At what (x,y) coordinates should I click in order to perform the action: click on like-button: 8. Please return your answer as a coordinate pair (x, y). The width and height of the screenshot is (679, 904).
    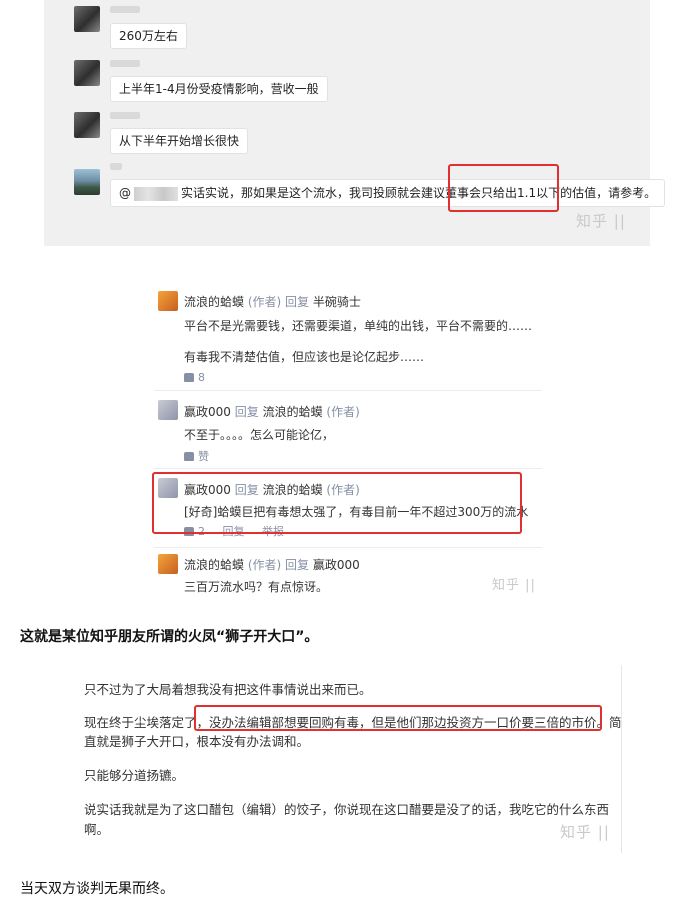
    Looking at the image, I should click on (194, 377).